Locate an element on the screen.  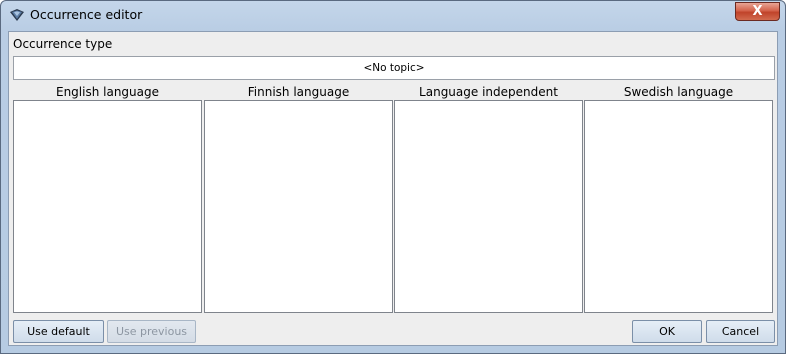
ok-button: OK is located at coordinates (667, 331).